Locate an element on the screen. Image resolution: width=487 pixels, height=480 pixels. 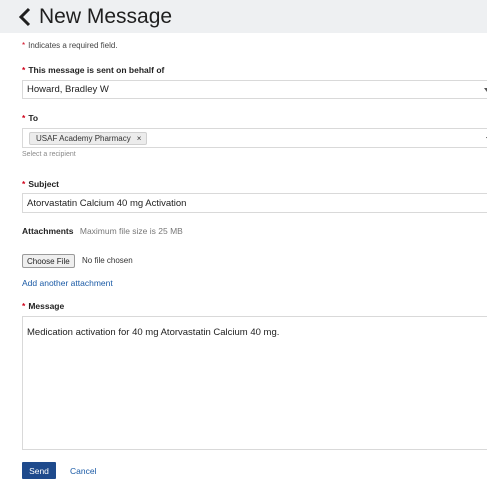
cancel-link: Cancel is located at coordinates (83, 471).